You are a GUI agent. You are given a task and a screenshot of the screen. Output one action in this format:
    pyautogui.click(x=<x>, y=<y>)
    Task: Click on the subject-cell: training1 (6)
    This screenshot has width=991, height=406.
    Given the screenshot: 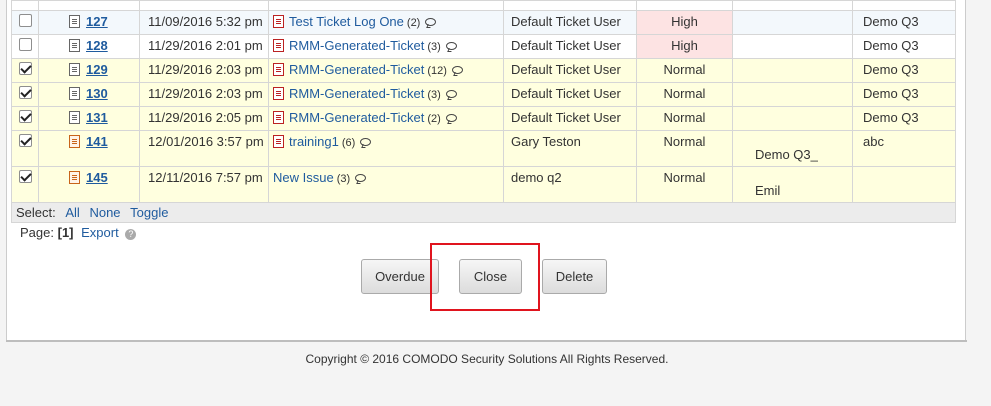 What is the action you would take?
    pyautogui.click(x=386, y=148)
    